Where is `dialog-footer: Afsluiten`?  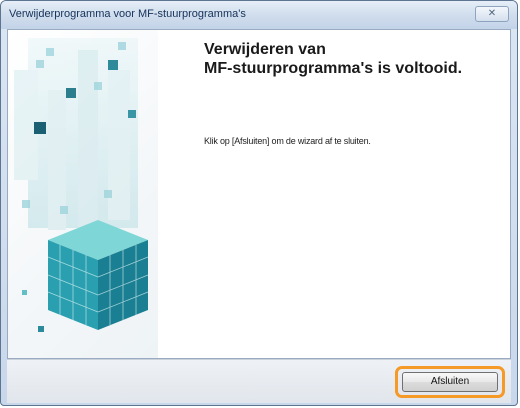 dialog-footer: Afsluiten is located at coordinates (259, 381).